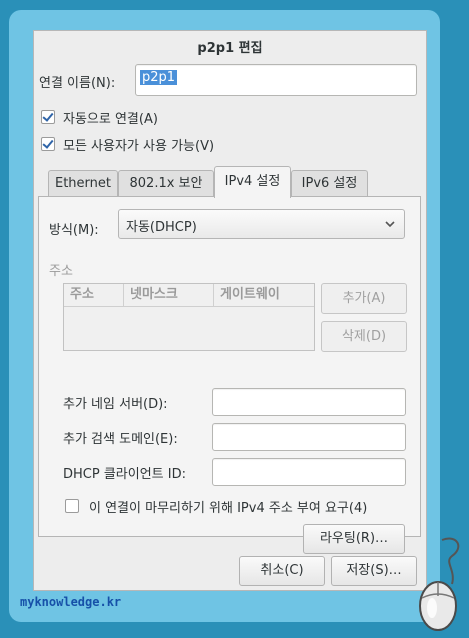 This screenshot has width=469, height=638. I want to click on extra-search-domain-input, so click(309, 437).